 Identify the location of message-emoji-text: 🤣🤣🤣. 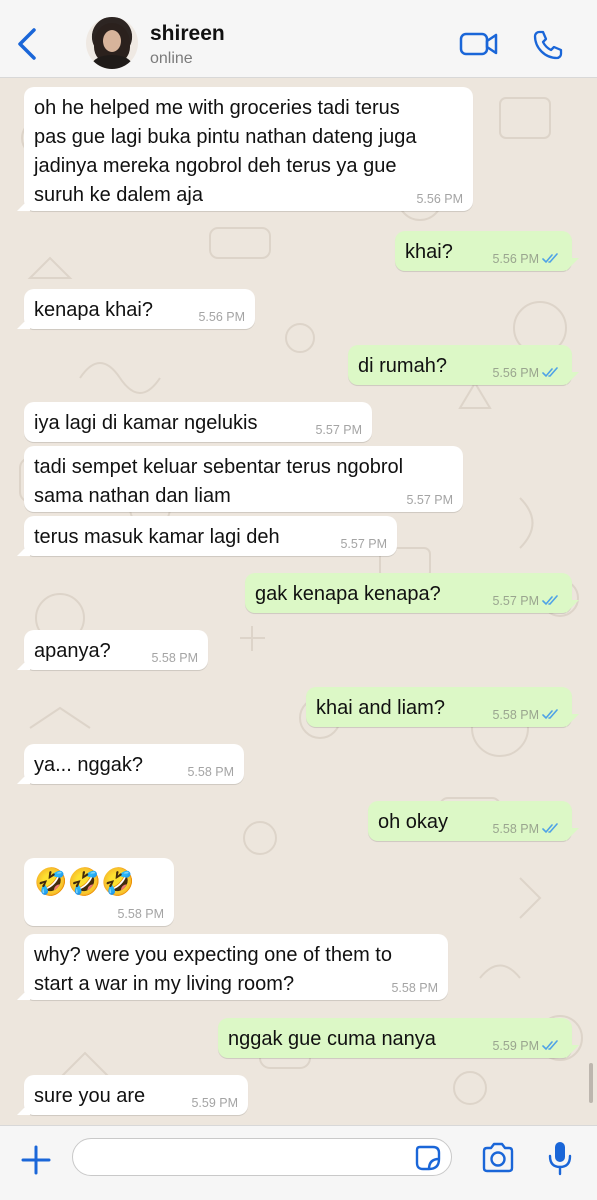
(84, 882).